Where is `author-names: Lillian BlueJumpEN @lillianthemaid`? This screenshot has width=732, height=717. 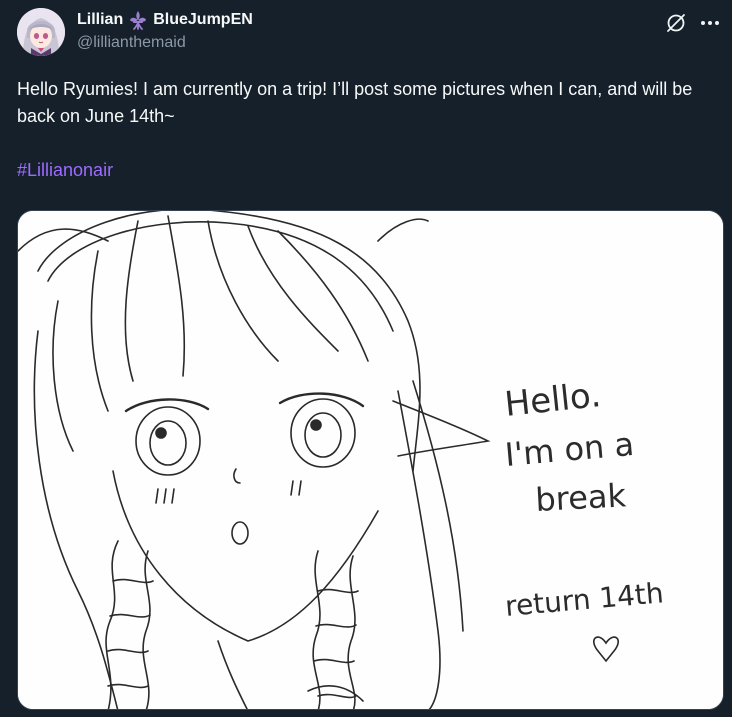
author-names: Lillian BlueJumpEN @lillianthemaid is located at coordinates (165, 31).